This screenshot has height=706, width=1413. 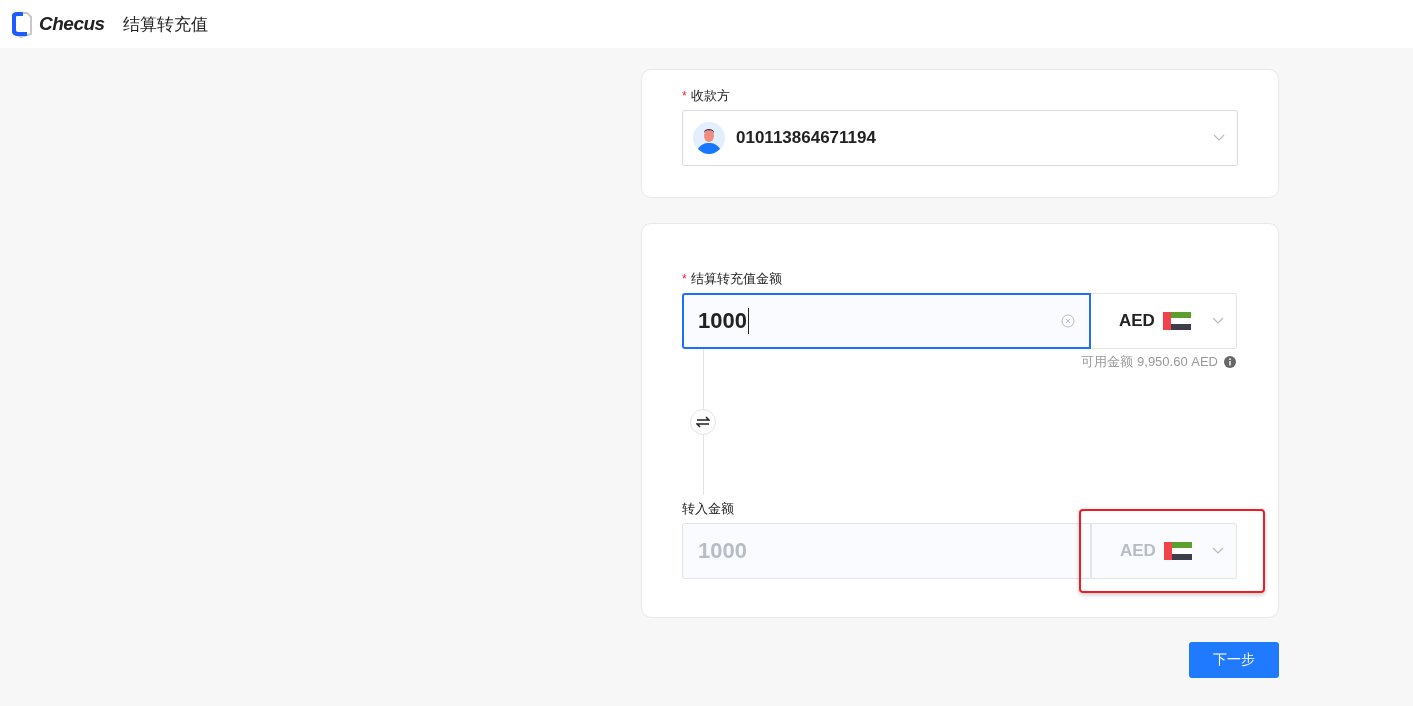 What do you see at coordinates (736, 279) in the screenshot?
I see `field-label: 结算转充值金额` at bounding box center [736, 279].